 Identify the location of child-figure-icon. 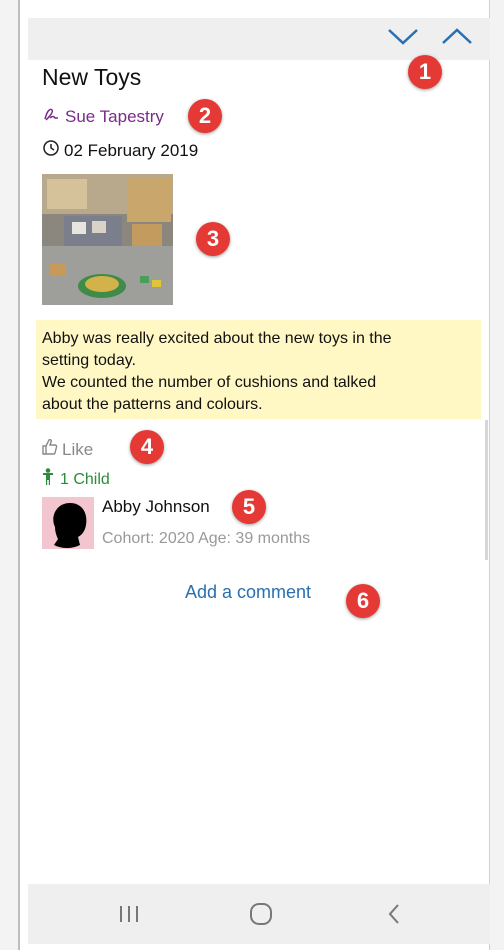
(51, 479).